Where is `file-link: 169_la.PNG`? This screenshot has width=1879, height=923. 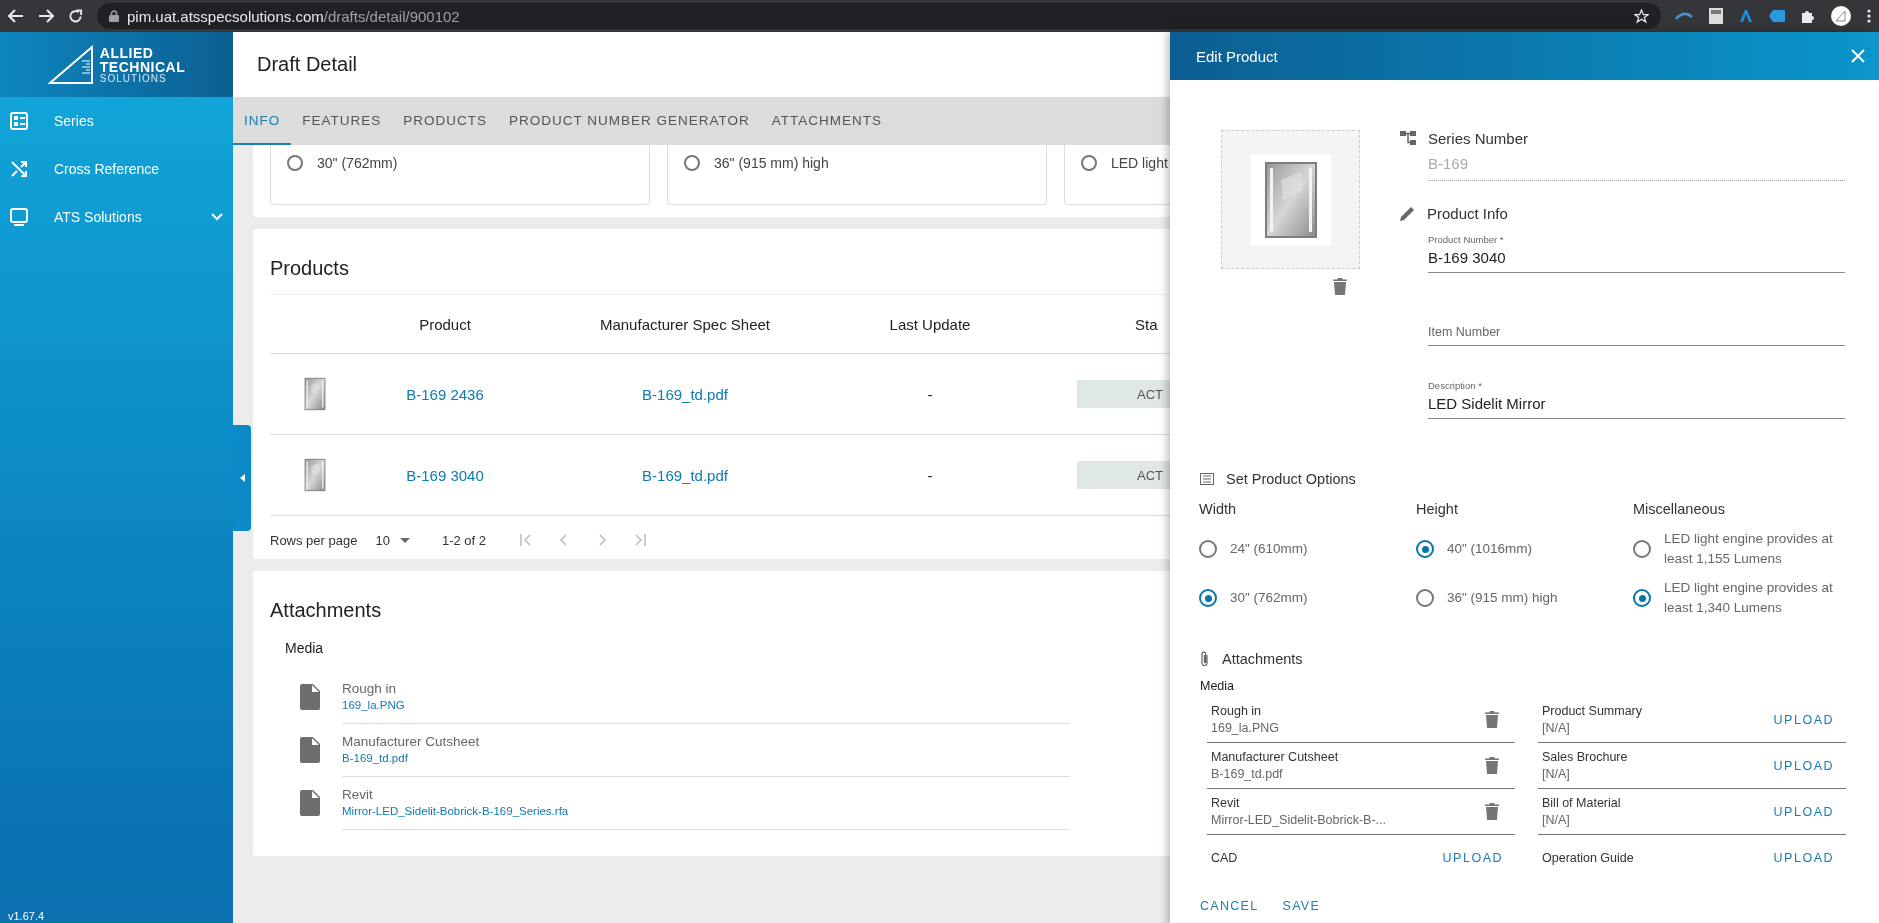 file-link: 169_la.PNG is located at coordinates (706, 705).